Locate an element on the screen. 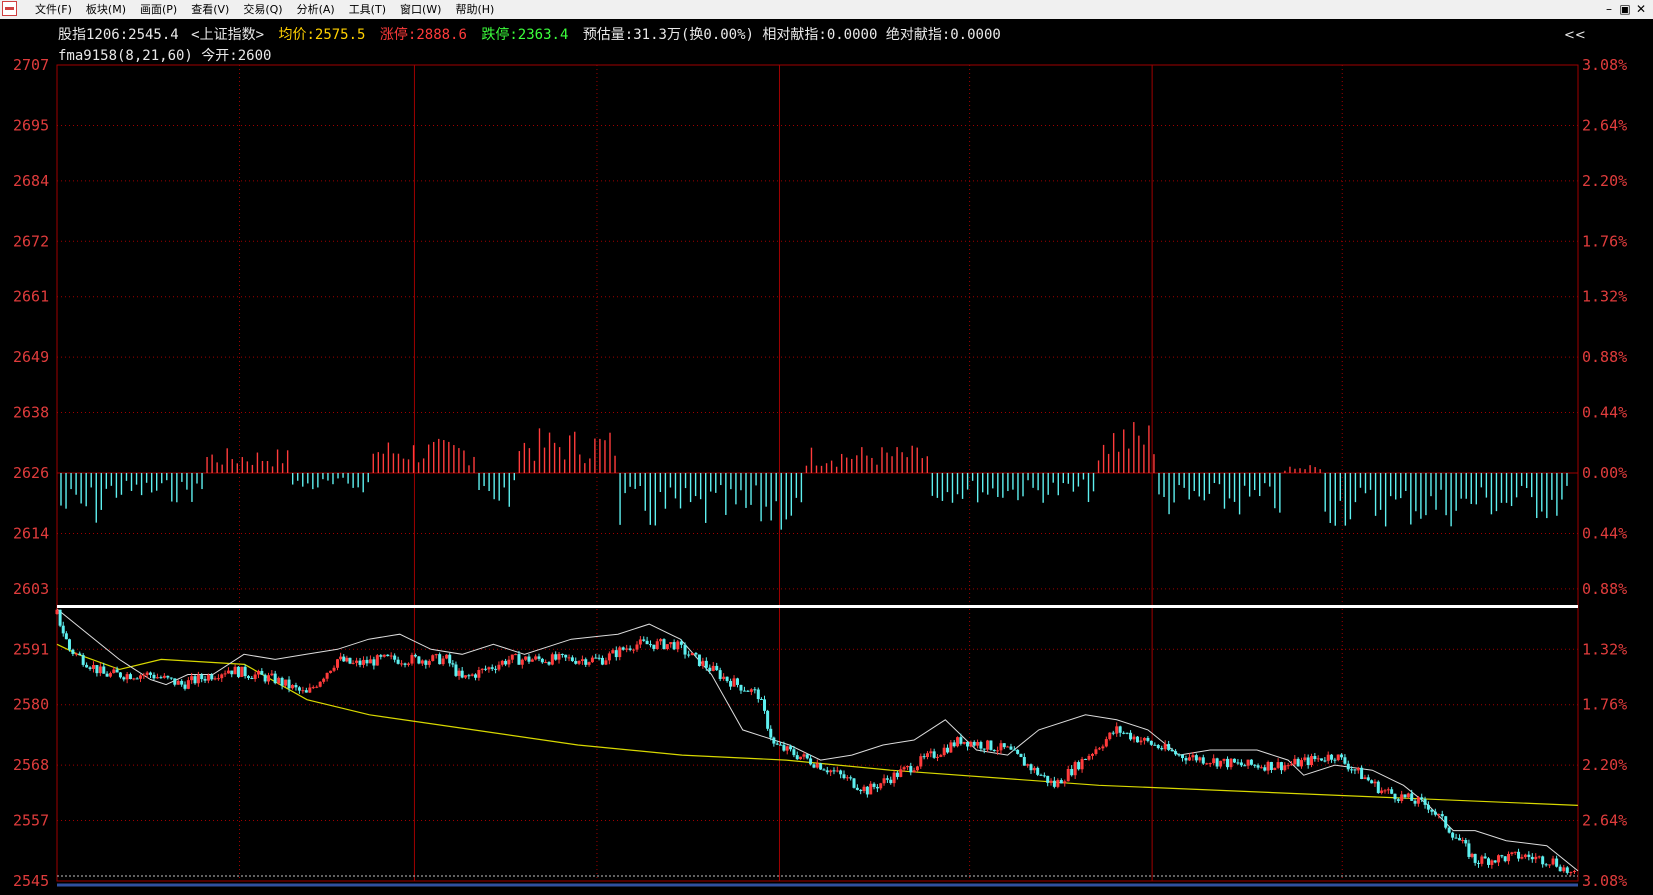 The image size is (1653, 895). y-tick-left: 2557 is located at coordinates (31, 821).